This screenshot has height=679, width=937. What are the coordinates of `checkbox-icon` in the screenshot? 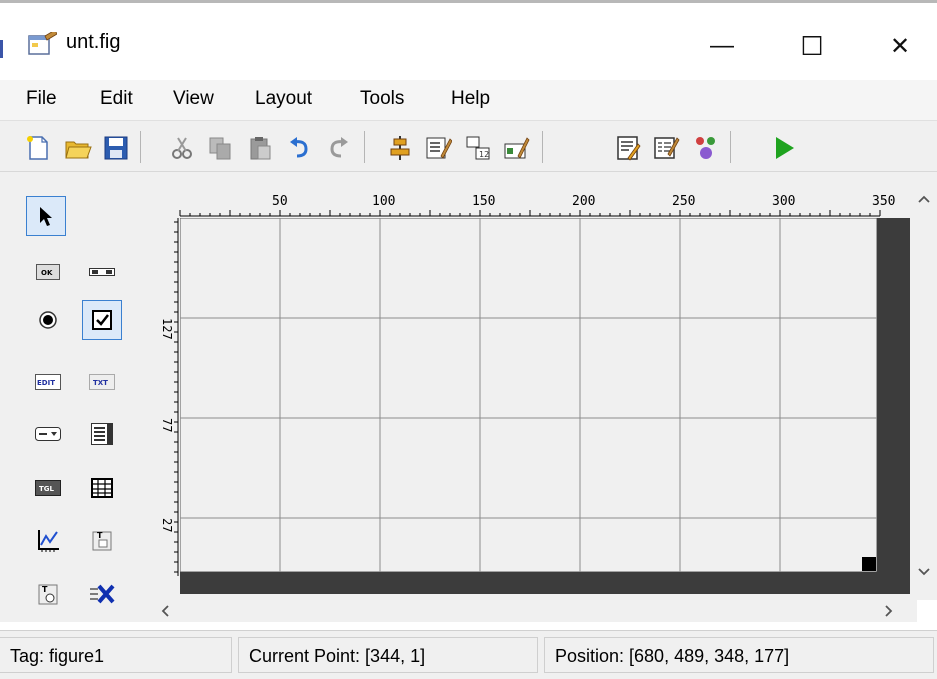 It's located at (102, 320).